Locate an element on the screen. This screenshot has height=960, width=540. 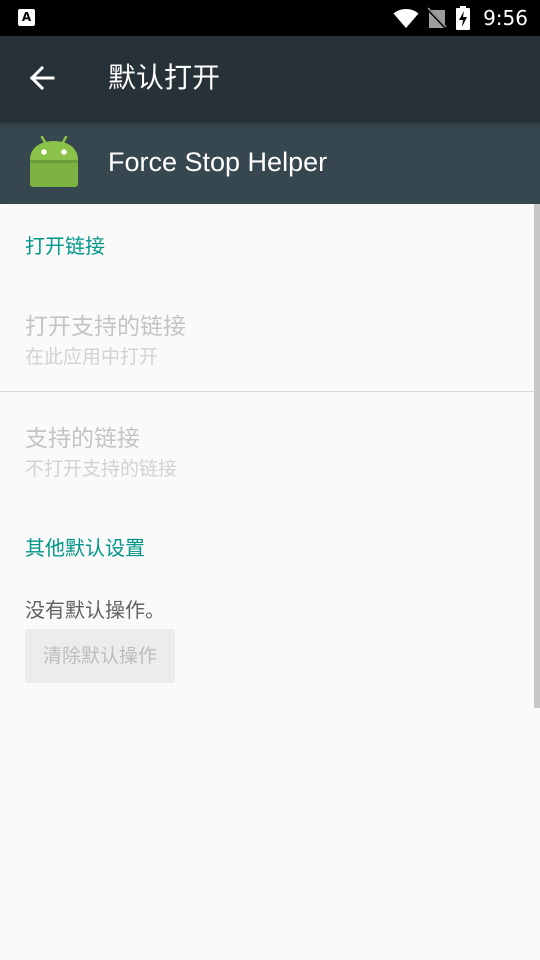
open-supported-links-summary: 在此应用中打开 is located at coordinates (92, 357).